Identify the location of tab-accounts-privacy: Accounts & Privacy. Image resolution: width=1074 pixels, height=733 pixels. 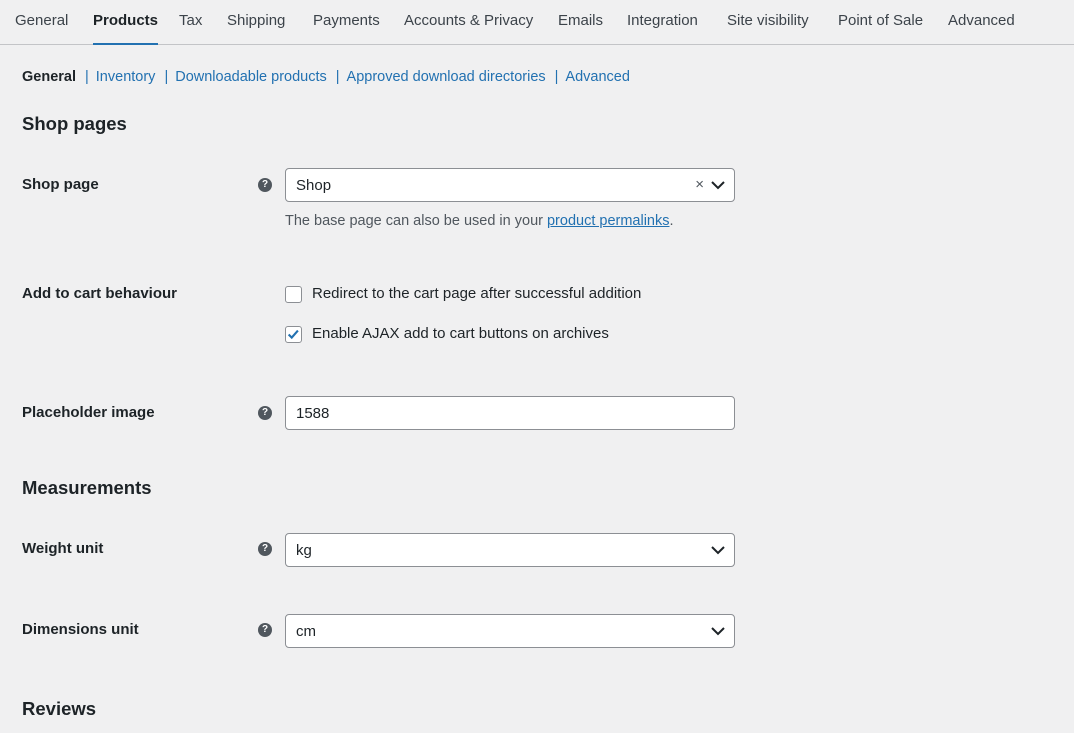
(468, 28).